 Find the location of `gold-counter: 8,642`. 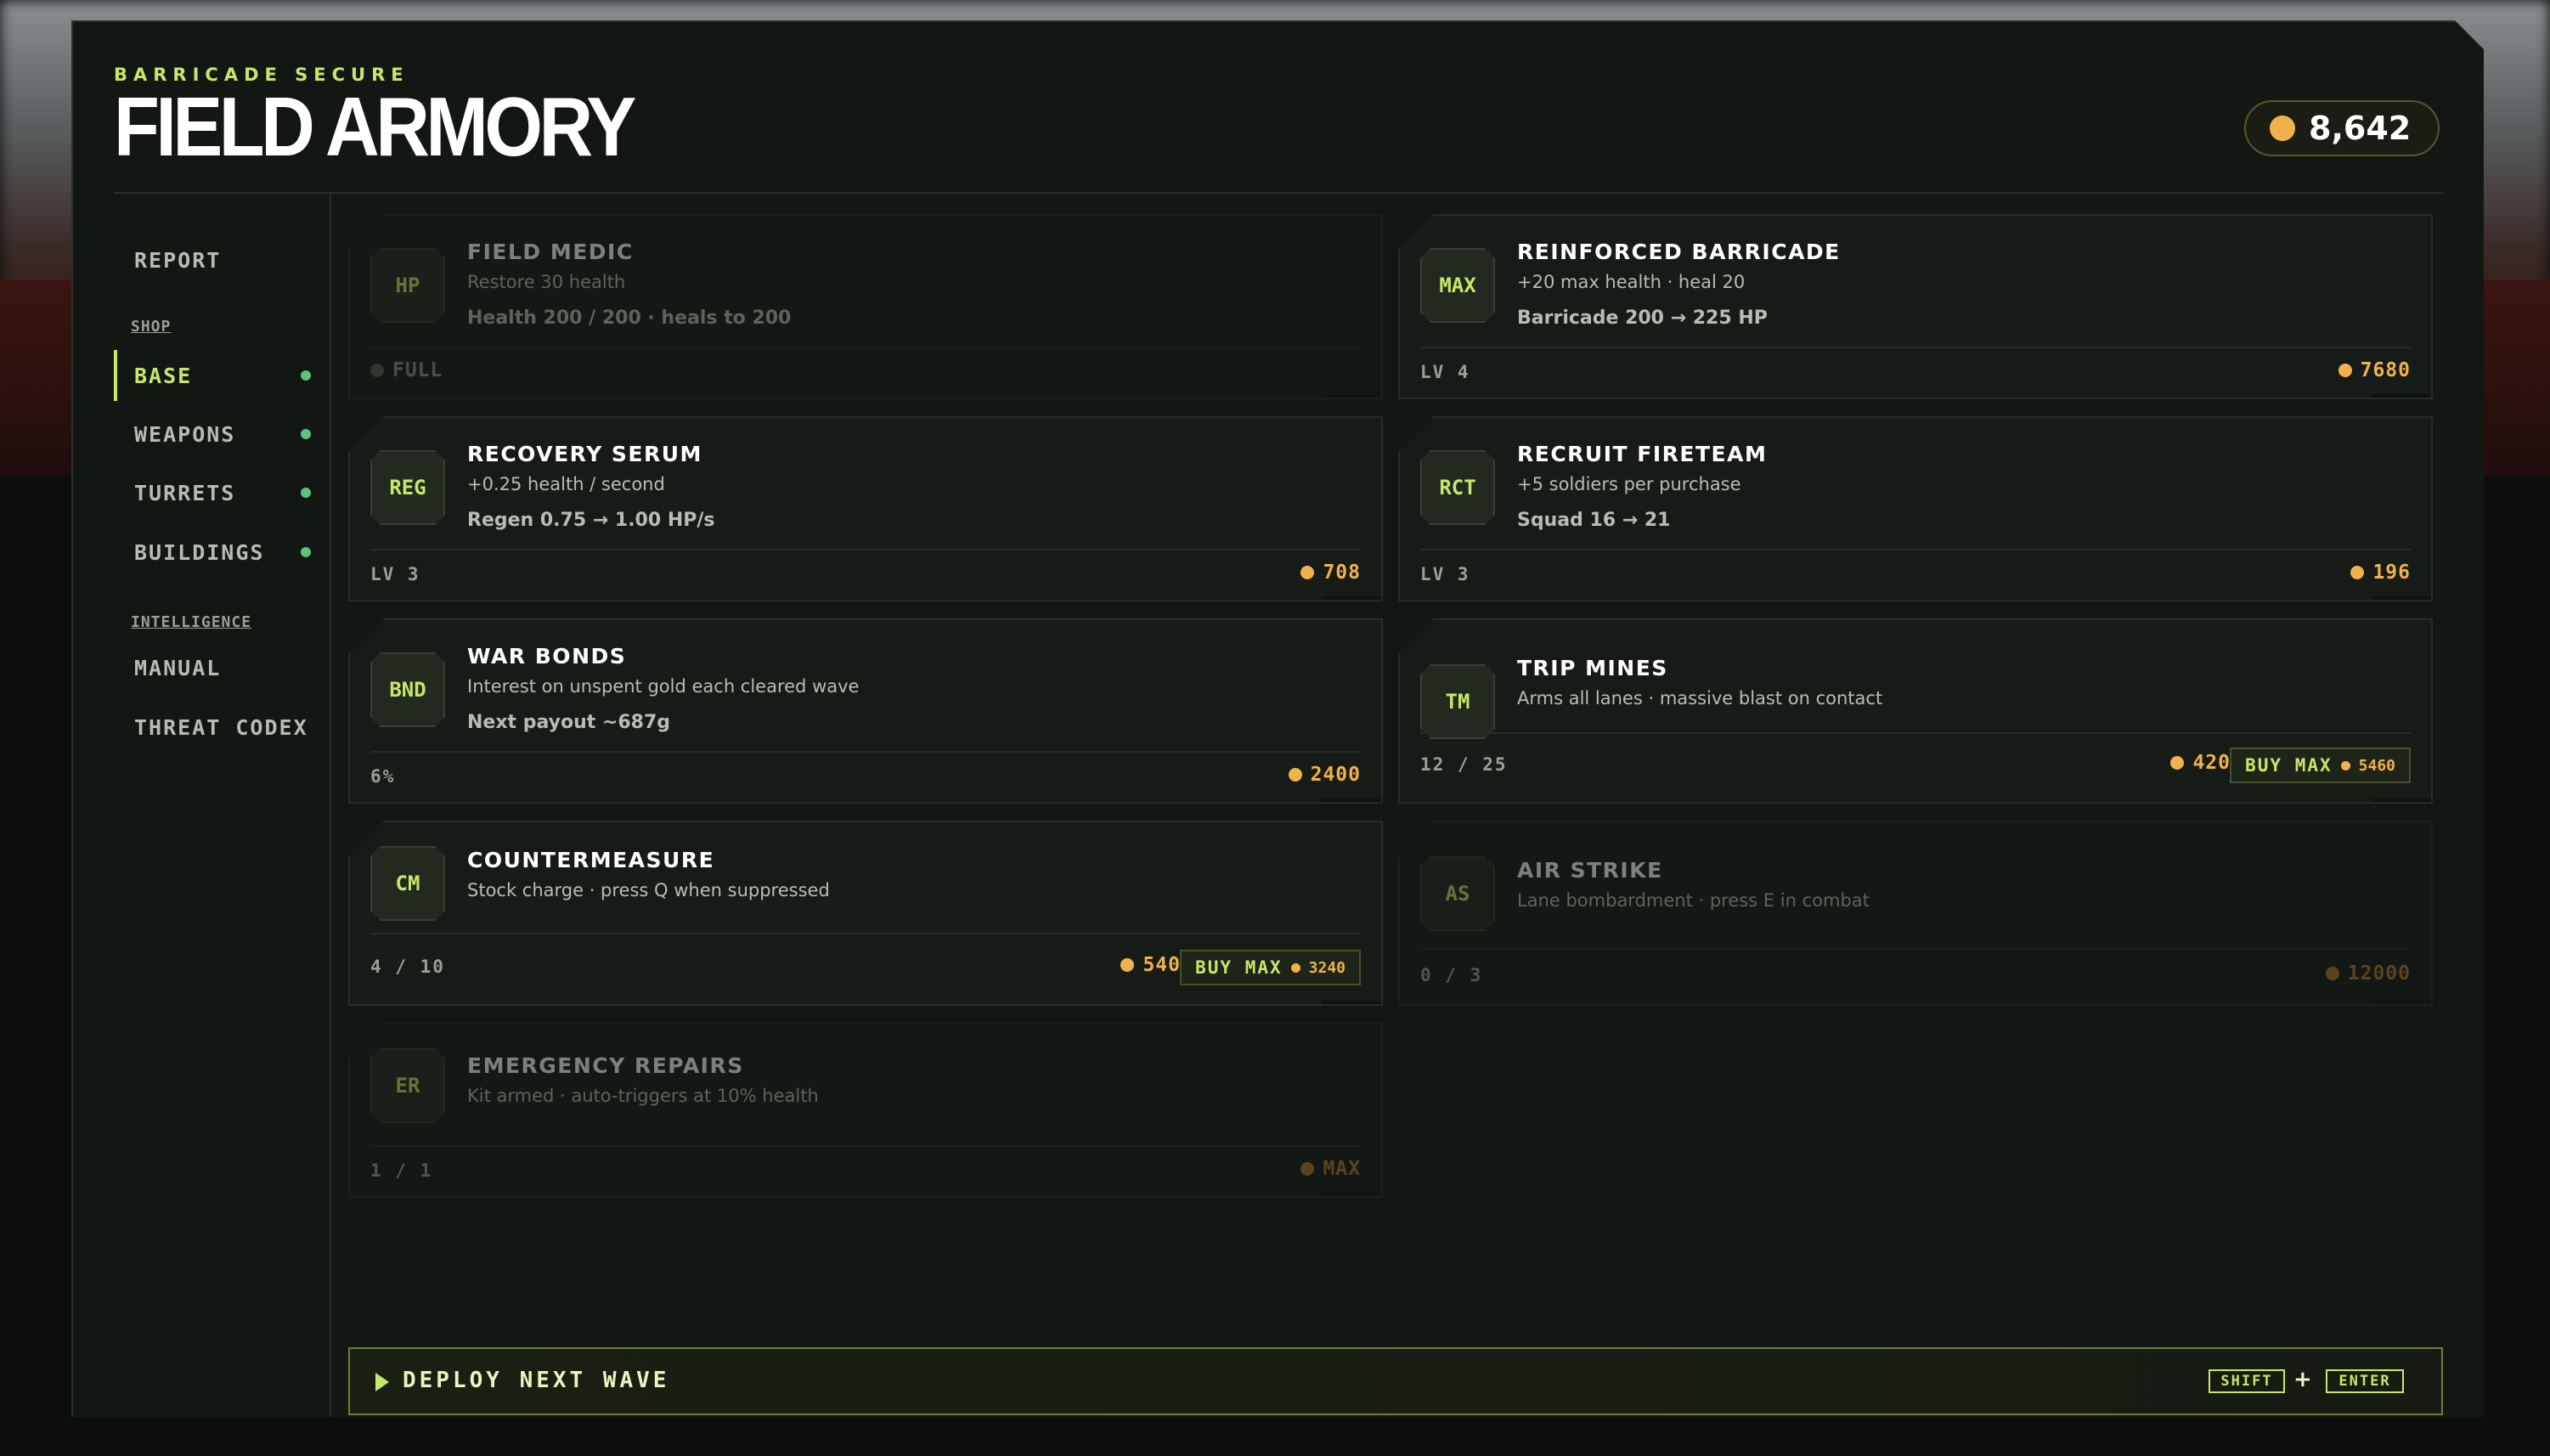

gold-counter: 8,642 is located at coordinates (2342, 128).